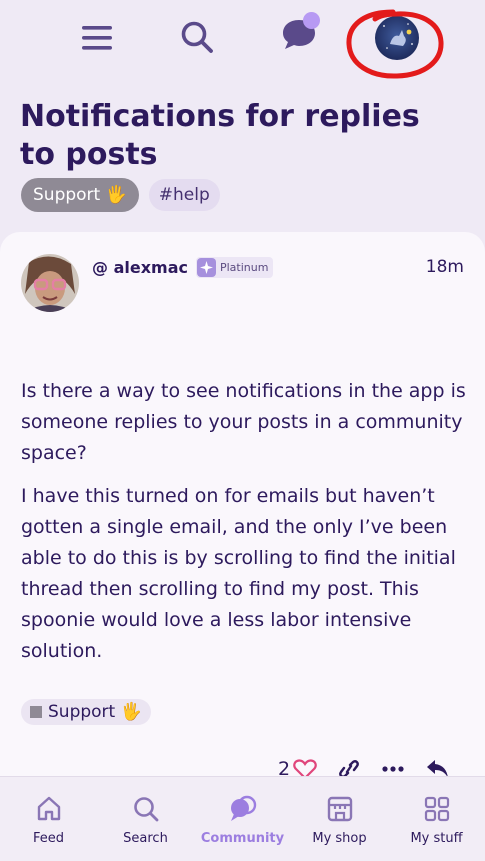  I want to click on nav-label: My stuff, so click(436, 838).